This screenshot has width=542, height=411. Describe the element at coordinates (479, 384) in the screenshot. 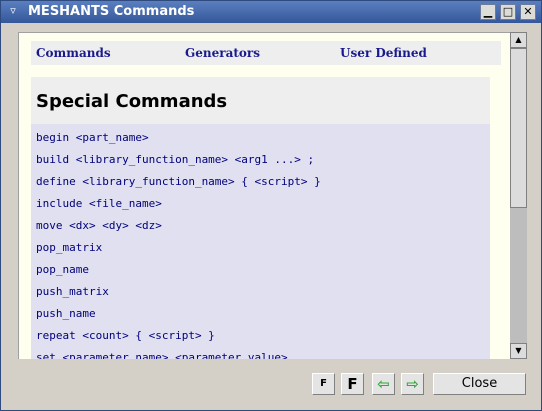

I see `close-button: Close` at that location.